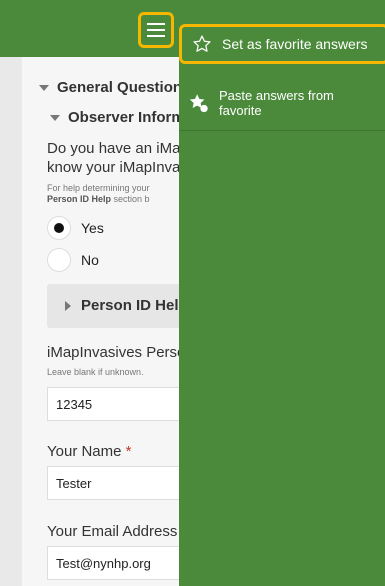  What do you see at coordinates (84, 451) in the screenshot?
I see `name-label-text: Your Name` at bounding box center [84, 451].